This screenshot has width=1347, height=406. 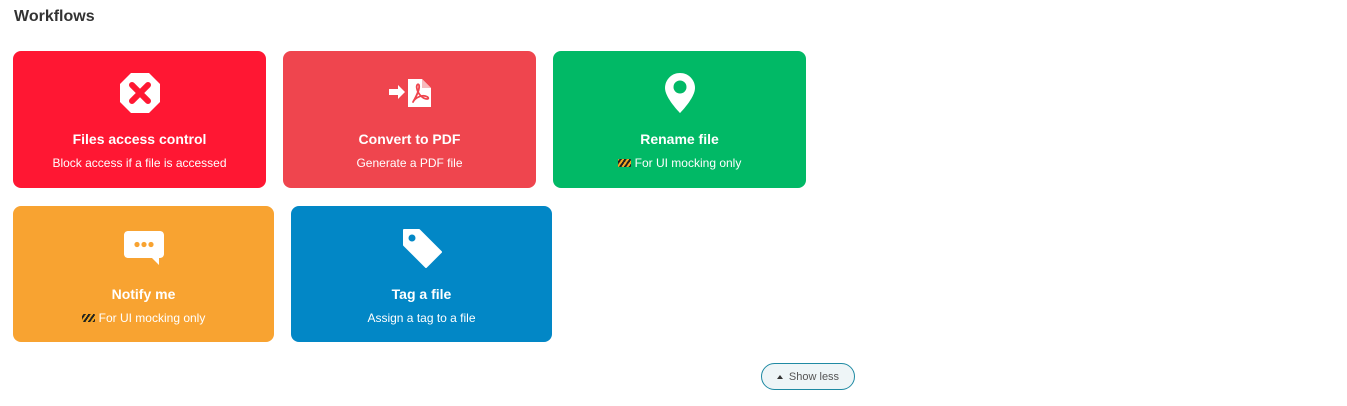 I want to click on card-subtitle-text: Block access if a file is accessed, so click(x=139, y=163).